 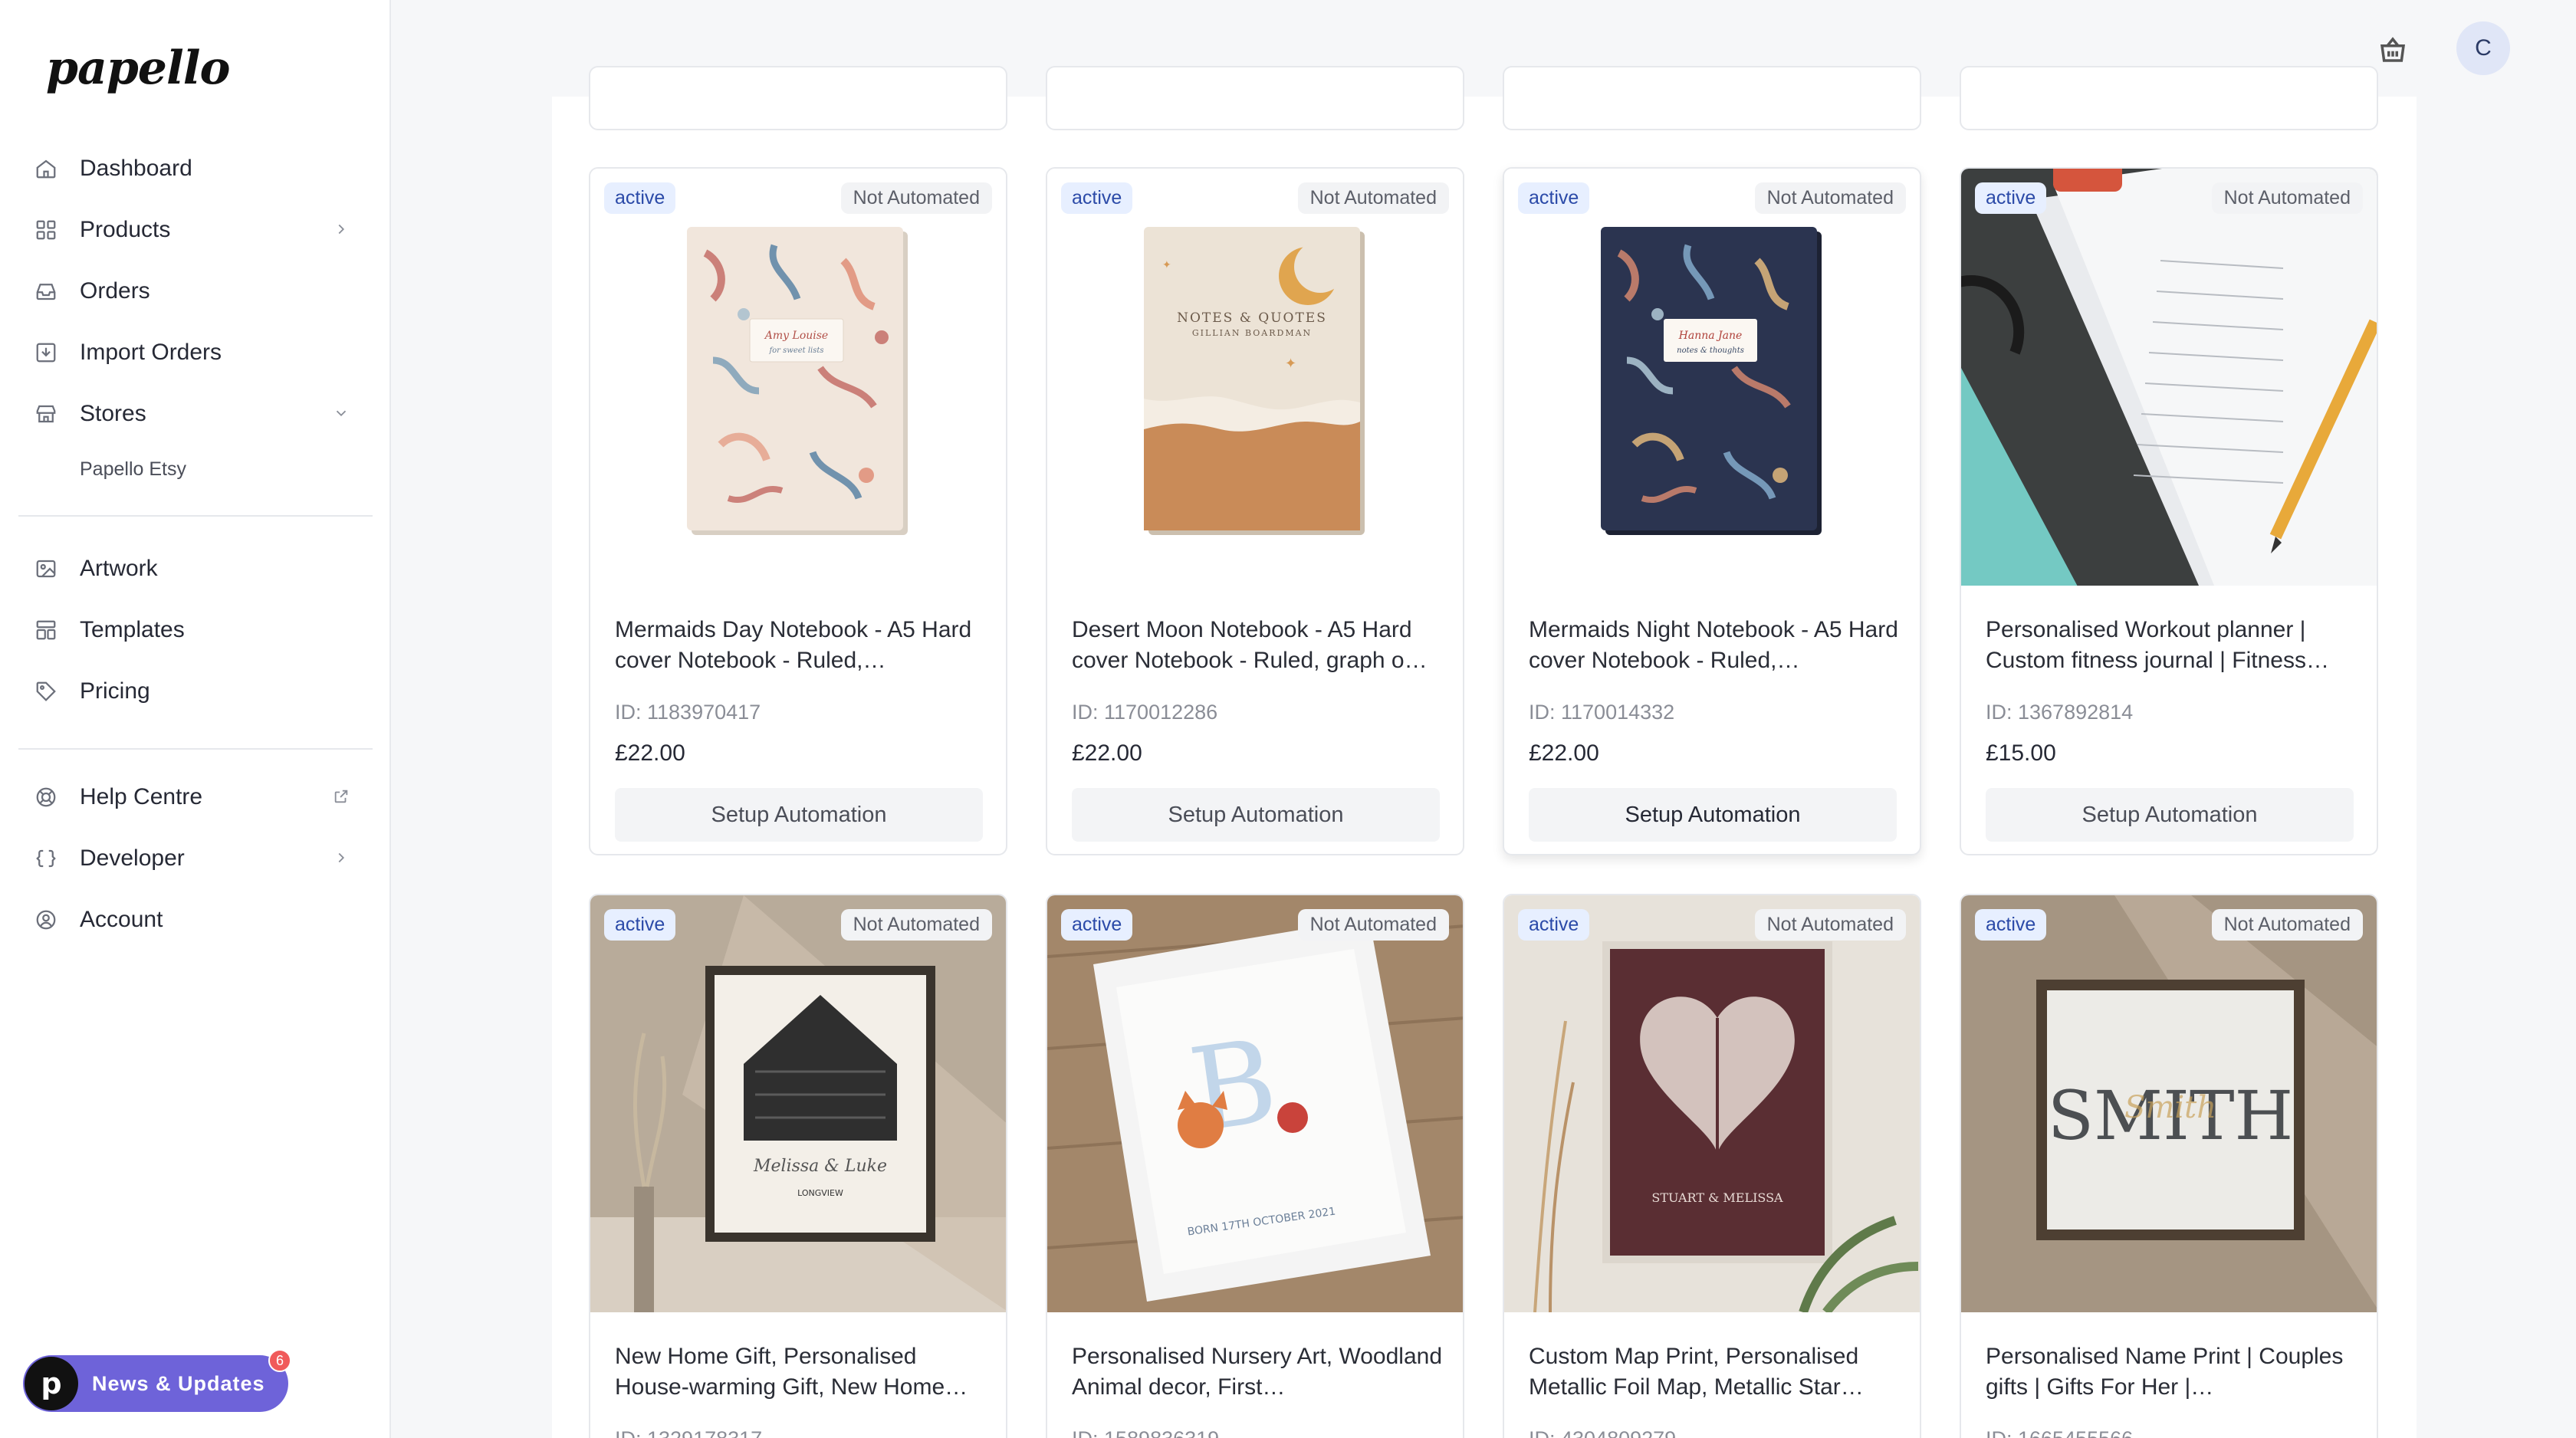 I want to click on nav-store-papello-etsy: Papello Etsy, so click(x=133, y=469).